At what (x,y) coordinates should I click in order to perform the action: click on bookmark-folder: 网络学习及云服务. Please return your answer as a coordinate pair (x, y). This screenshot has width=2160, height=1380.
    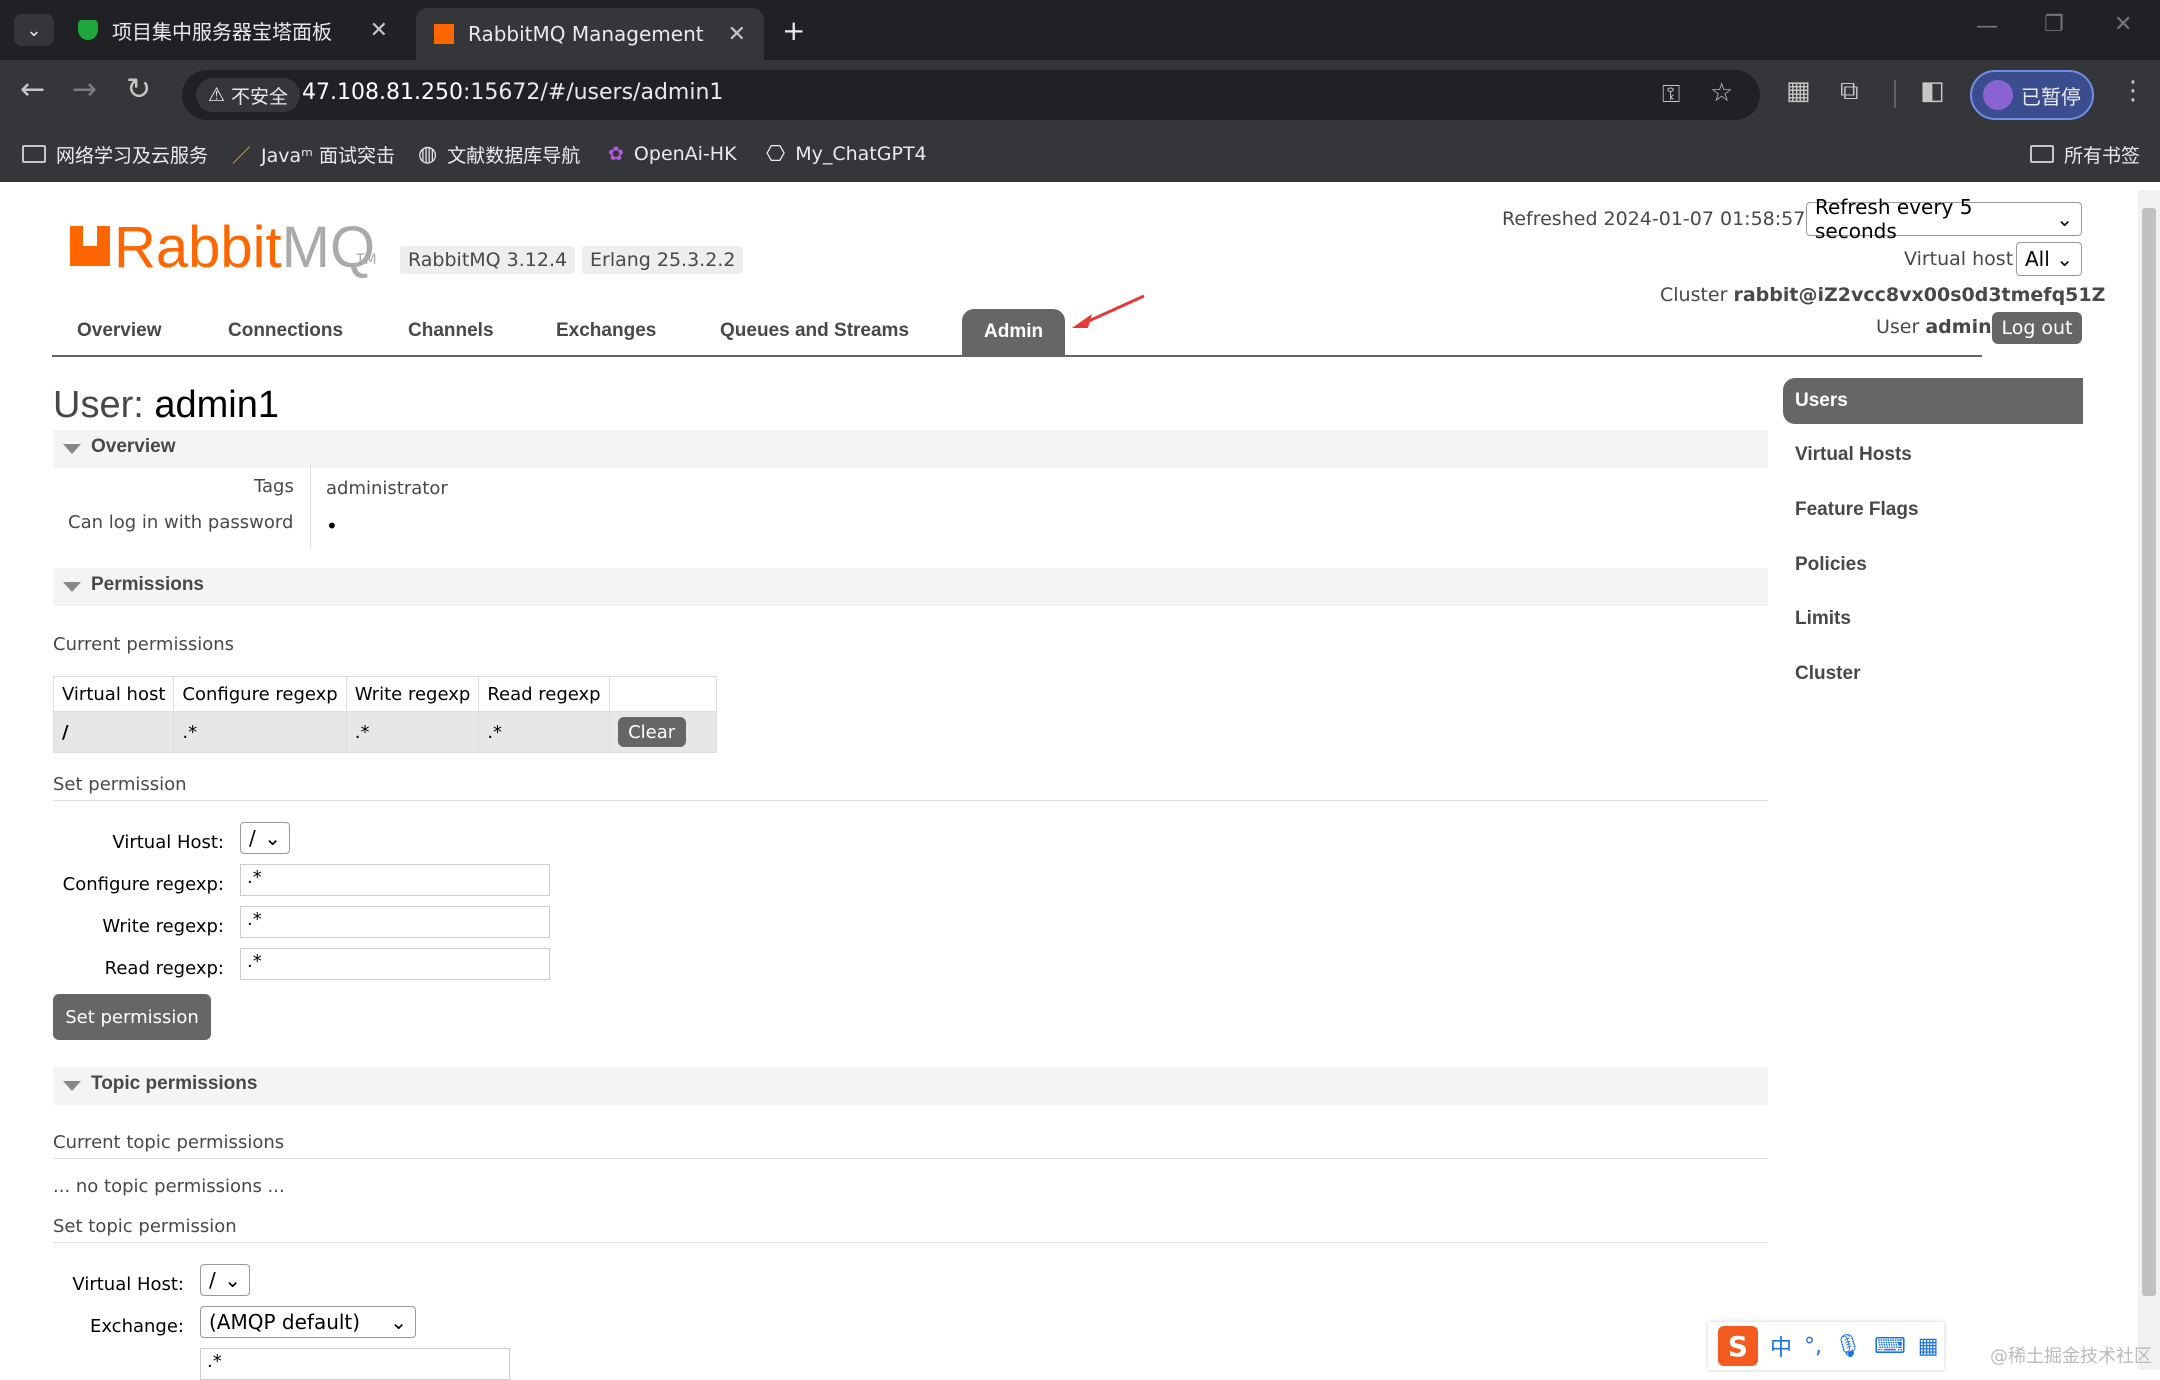
    Looking at the image, I should click on (115, 154).